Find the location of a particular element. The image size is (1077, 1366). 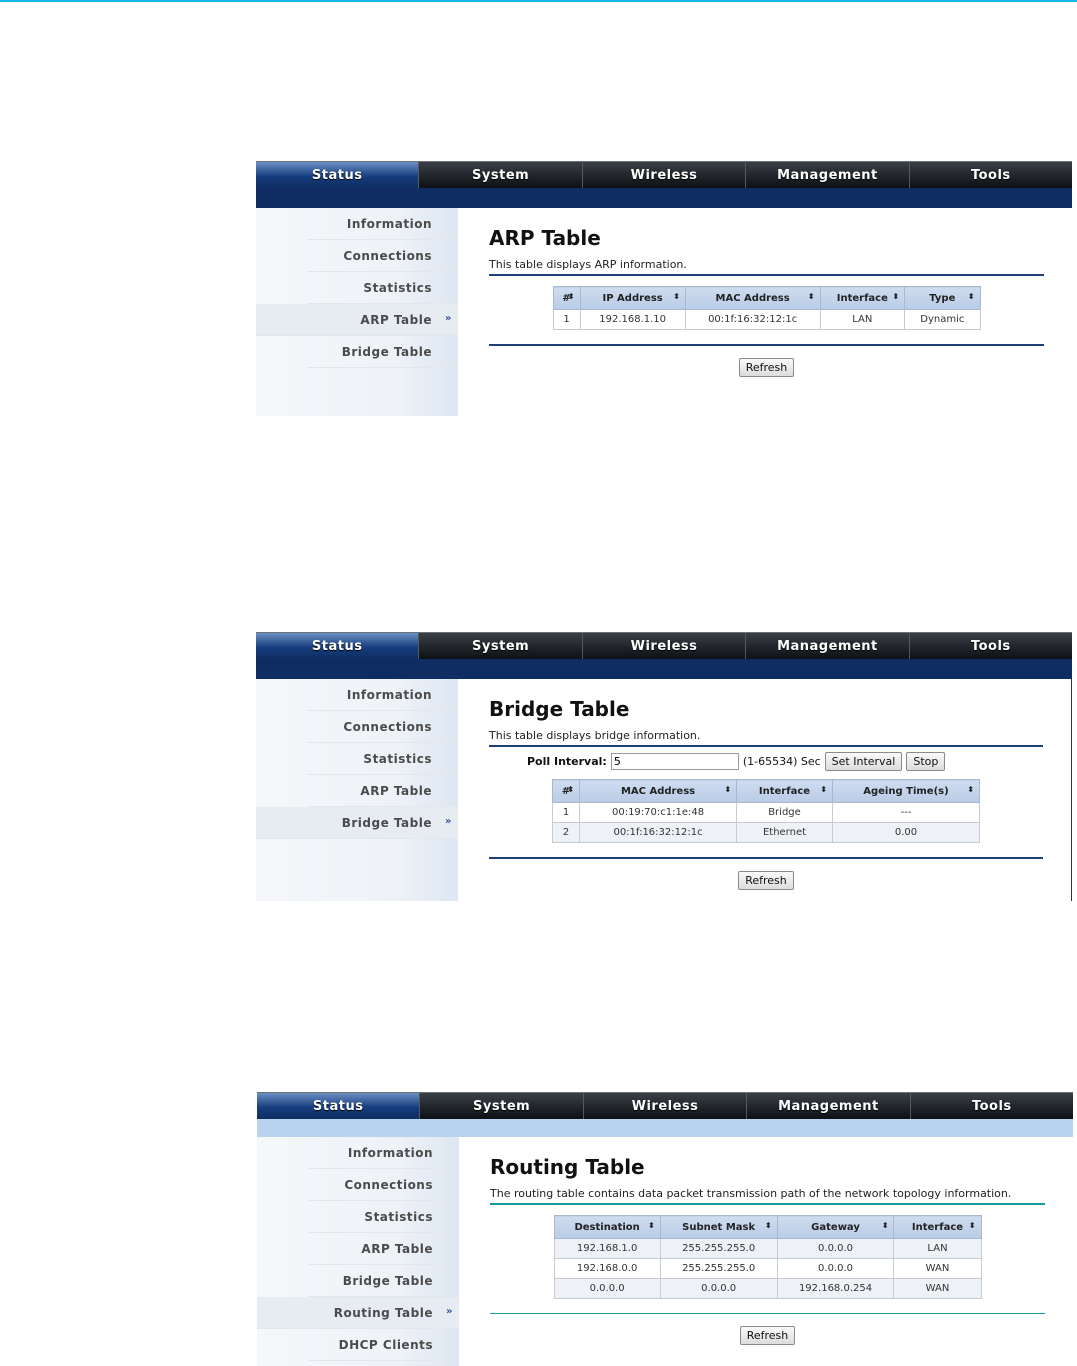

column-header-ip: IP Address ⬍ is located at coordinates (632, 298).